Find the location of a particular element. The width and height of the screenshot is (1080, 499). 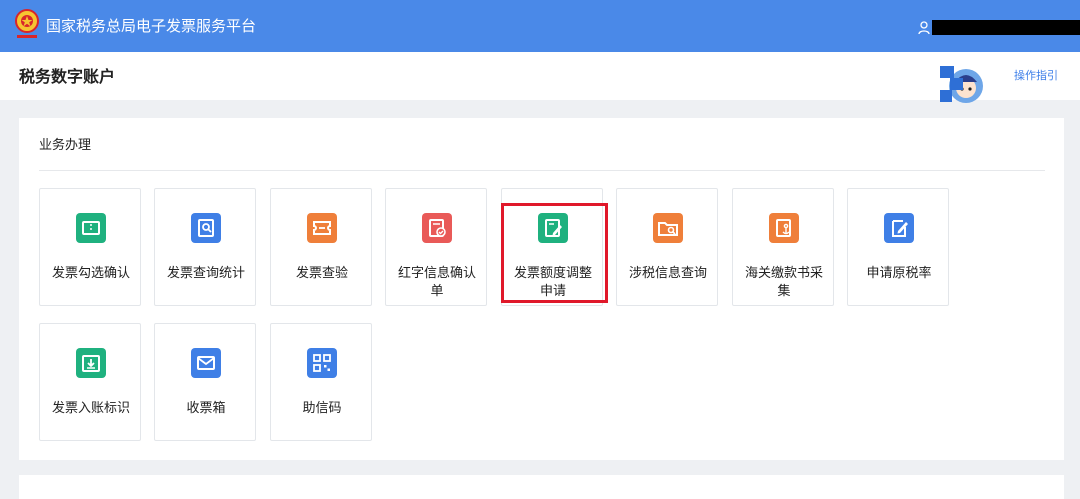

divider is located at coordinates (542, 170).